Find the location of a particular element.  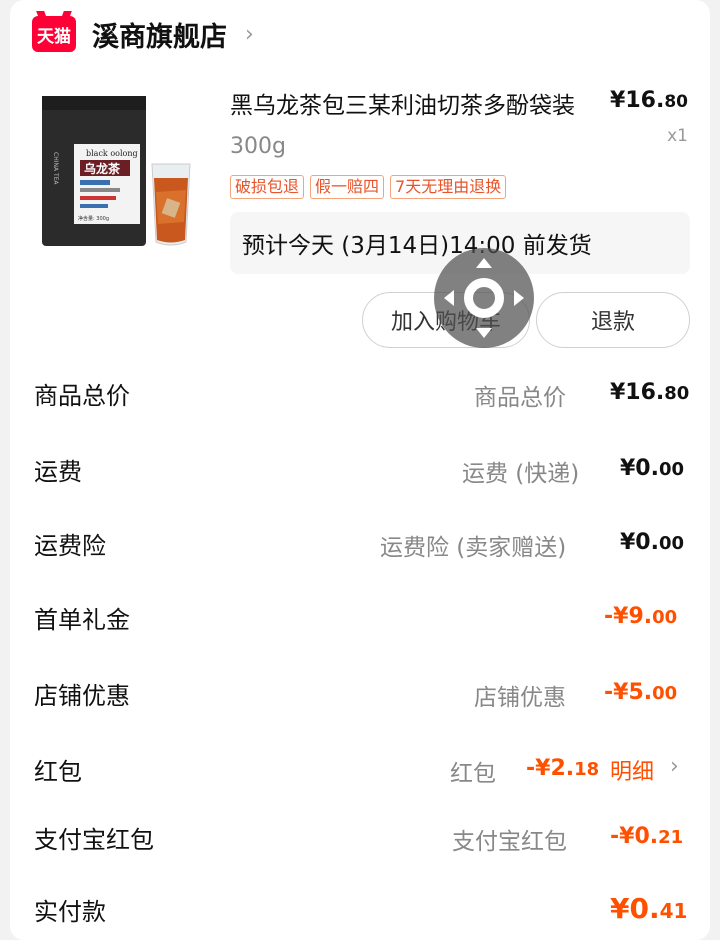

row-desc: 运费险 (卖家赠送) is located at coordinates (473, 548).